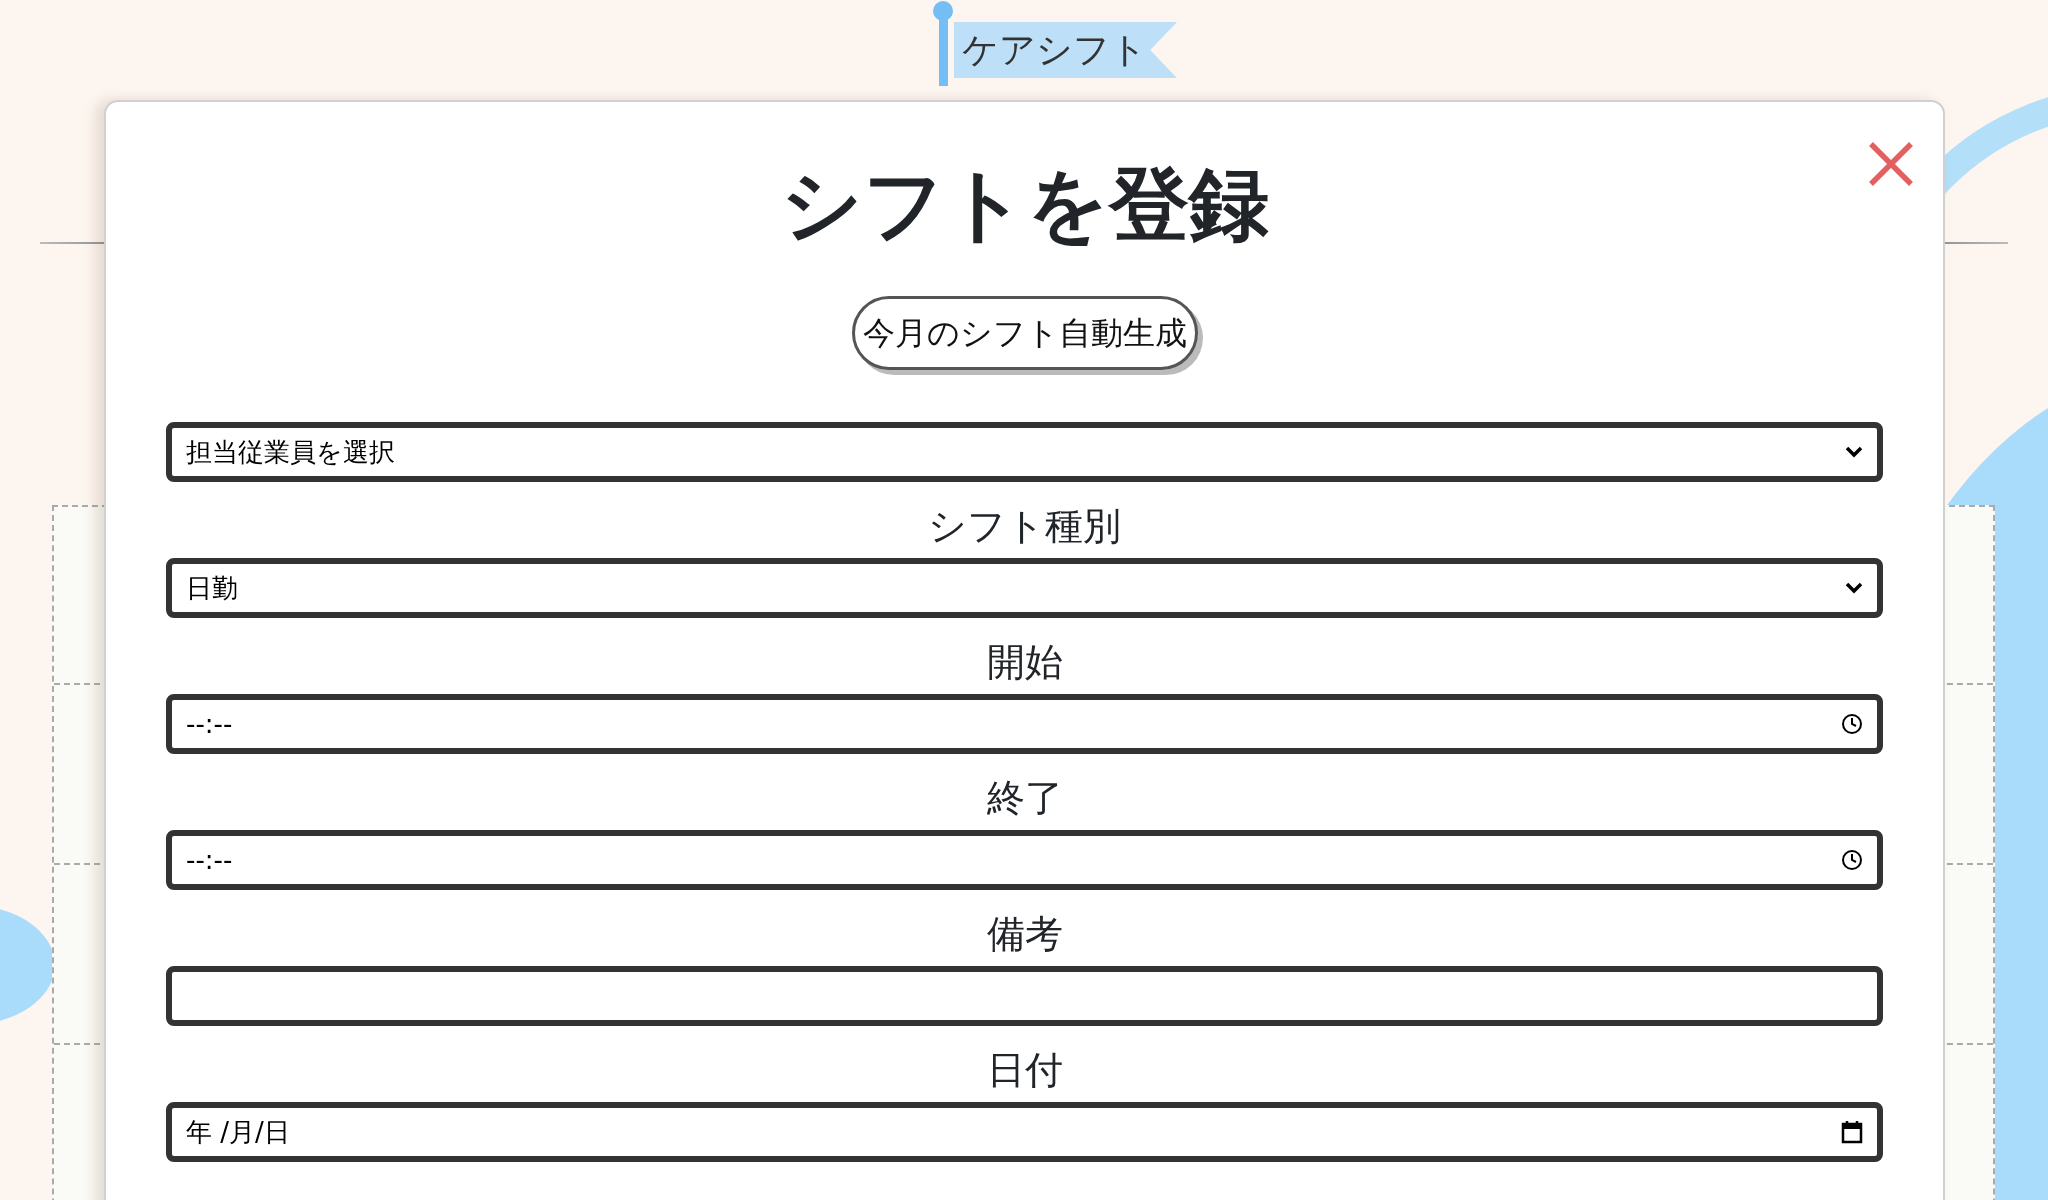  What do you see at coordinates (1024, 588) in the screenshot?
I see `select-field: 日勤` at bounding box center [1024, 588].